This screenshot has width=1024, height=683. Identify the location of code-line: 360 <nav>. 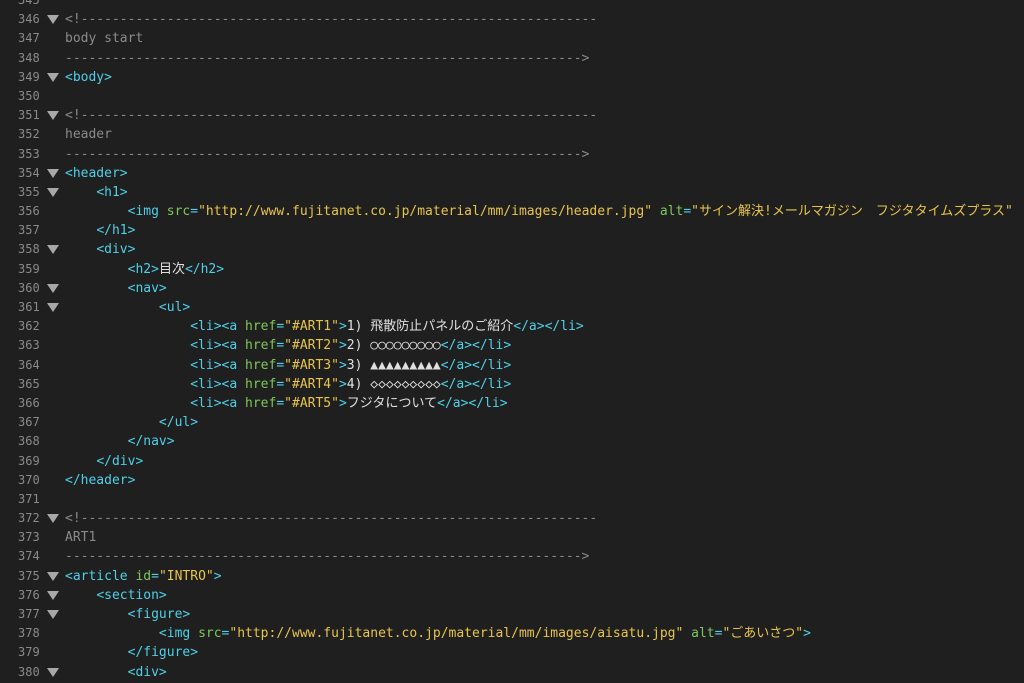
(512, 288).